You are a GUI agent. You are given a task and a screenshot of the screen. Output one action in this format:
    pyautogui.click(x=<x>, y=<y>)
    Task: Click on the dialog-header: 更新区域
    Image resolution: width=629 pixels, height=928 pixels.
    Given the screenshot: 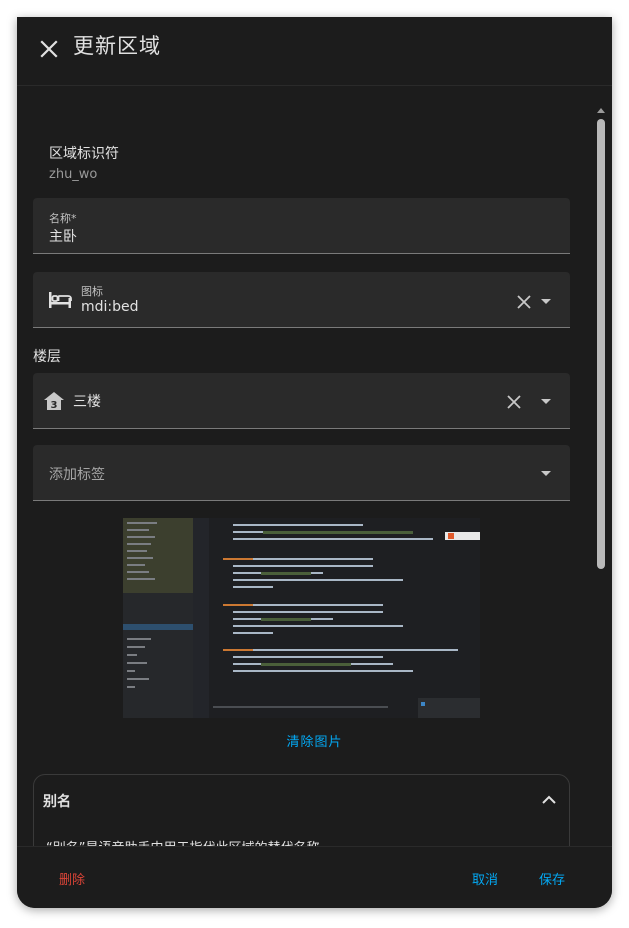 What is the action you would take?
    pyautogui.click(x=314, y=51)
    